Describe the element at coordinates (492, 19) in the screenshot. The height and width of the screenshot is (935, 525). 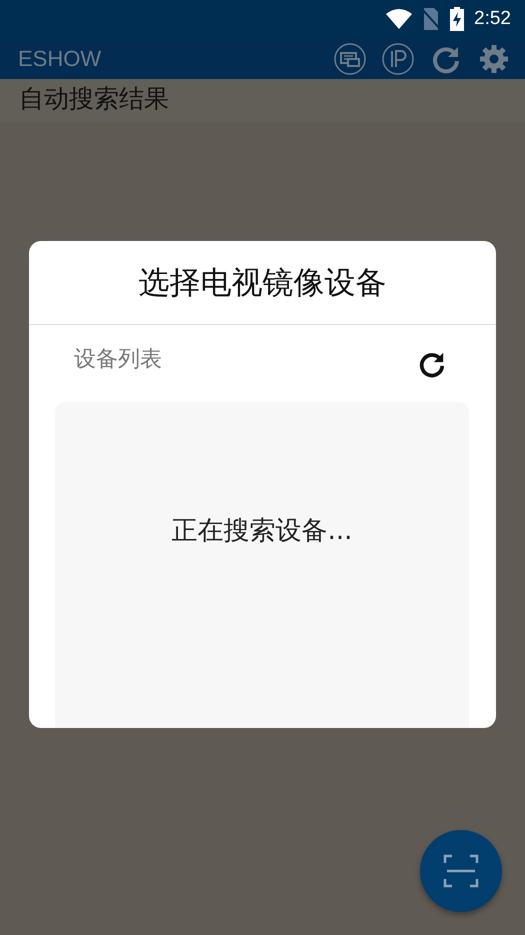
I see `status-time: 2:52` at that location.